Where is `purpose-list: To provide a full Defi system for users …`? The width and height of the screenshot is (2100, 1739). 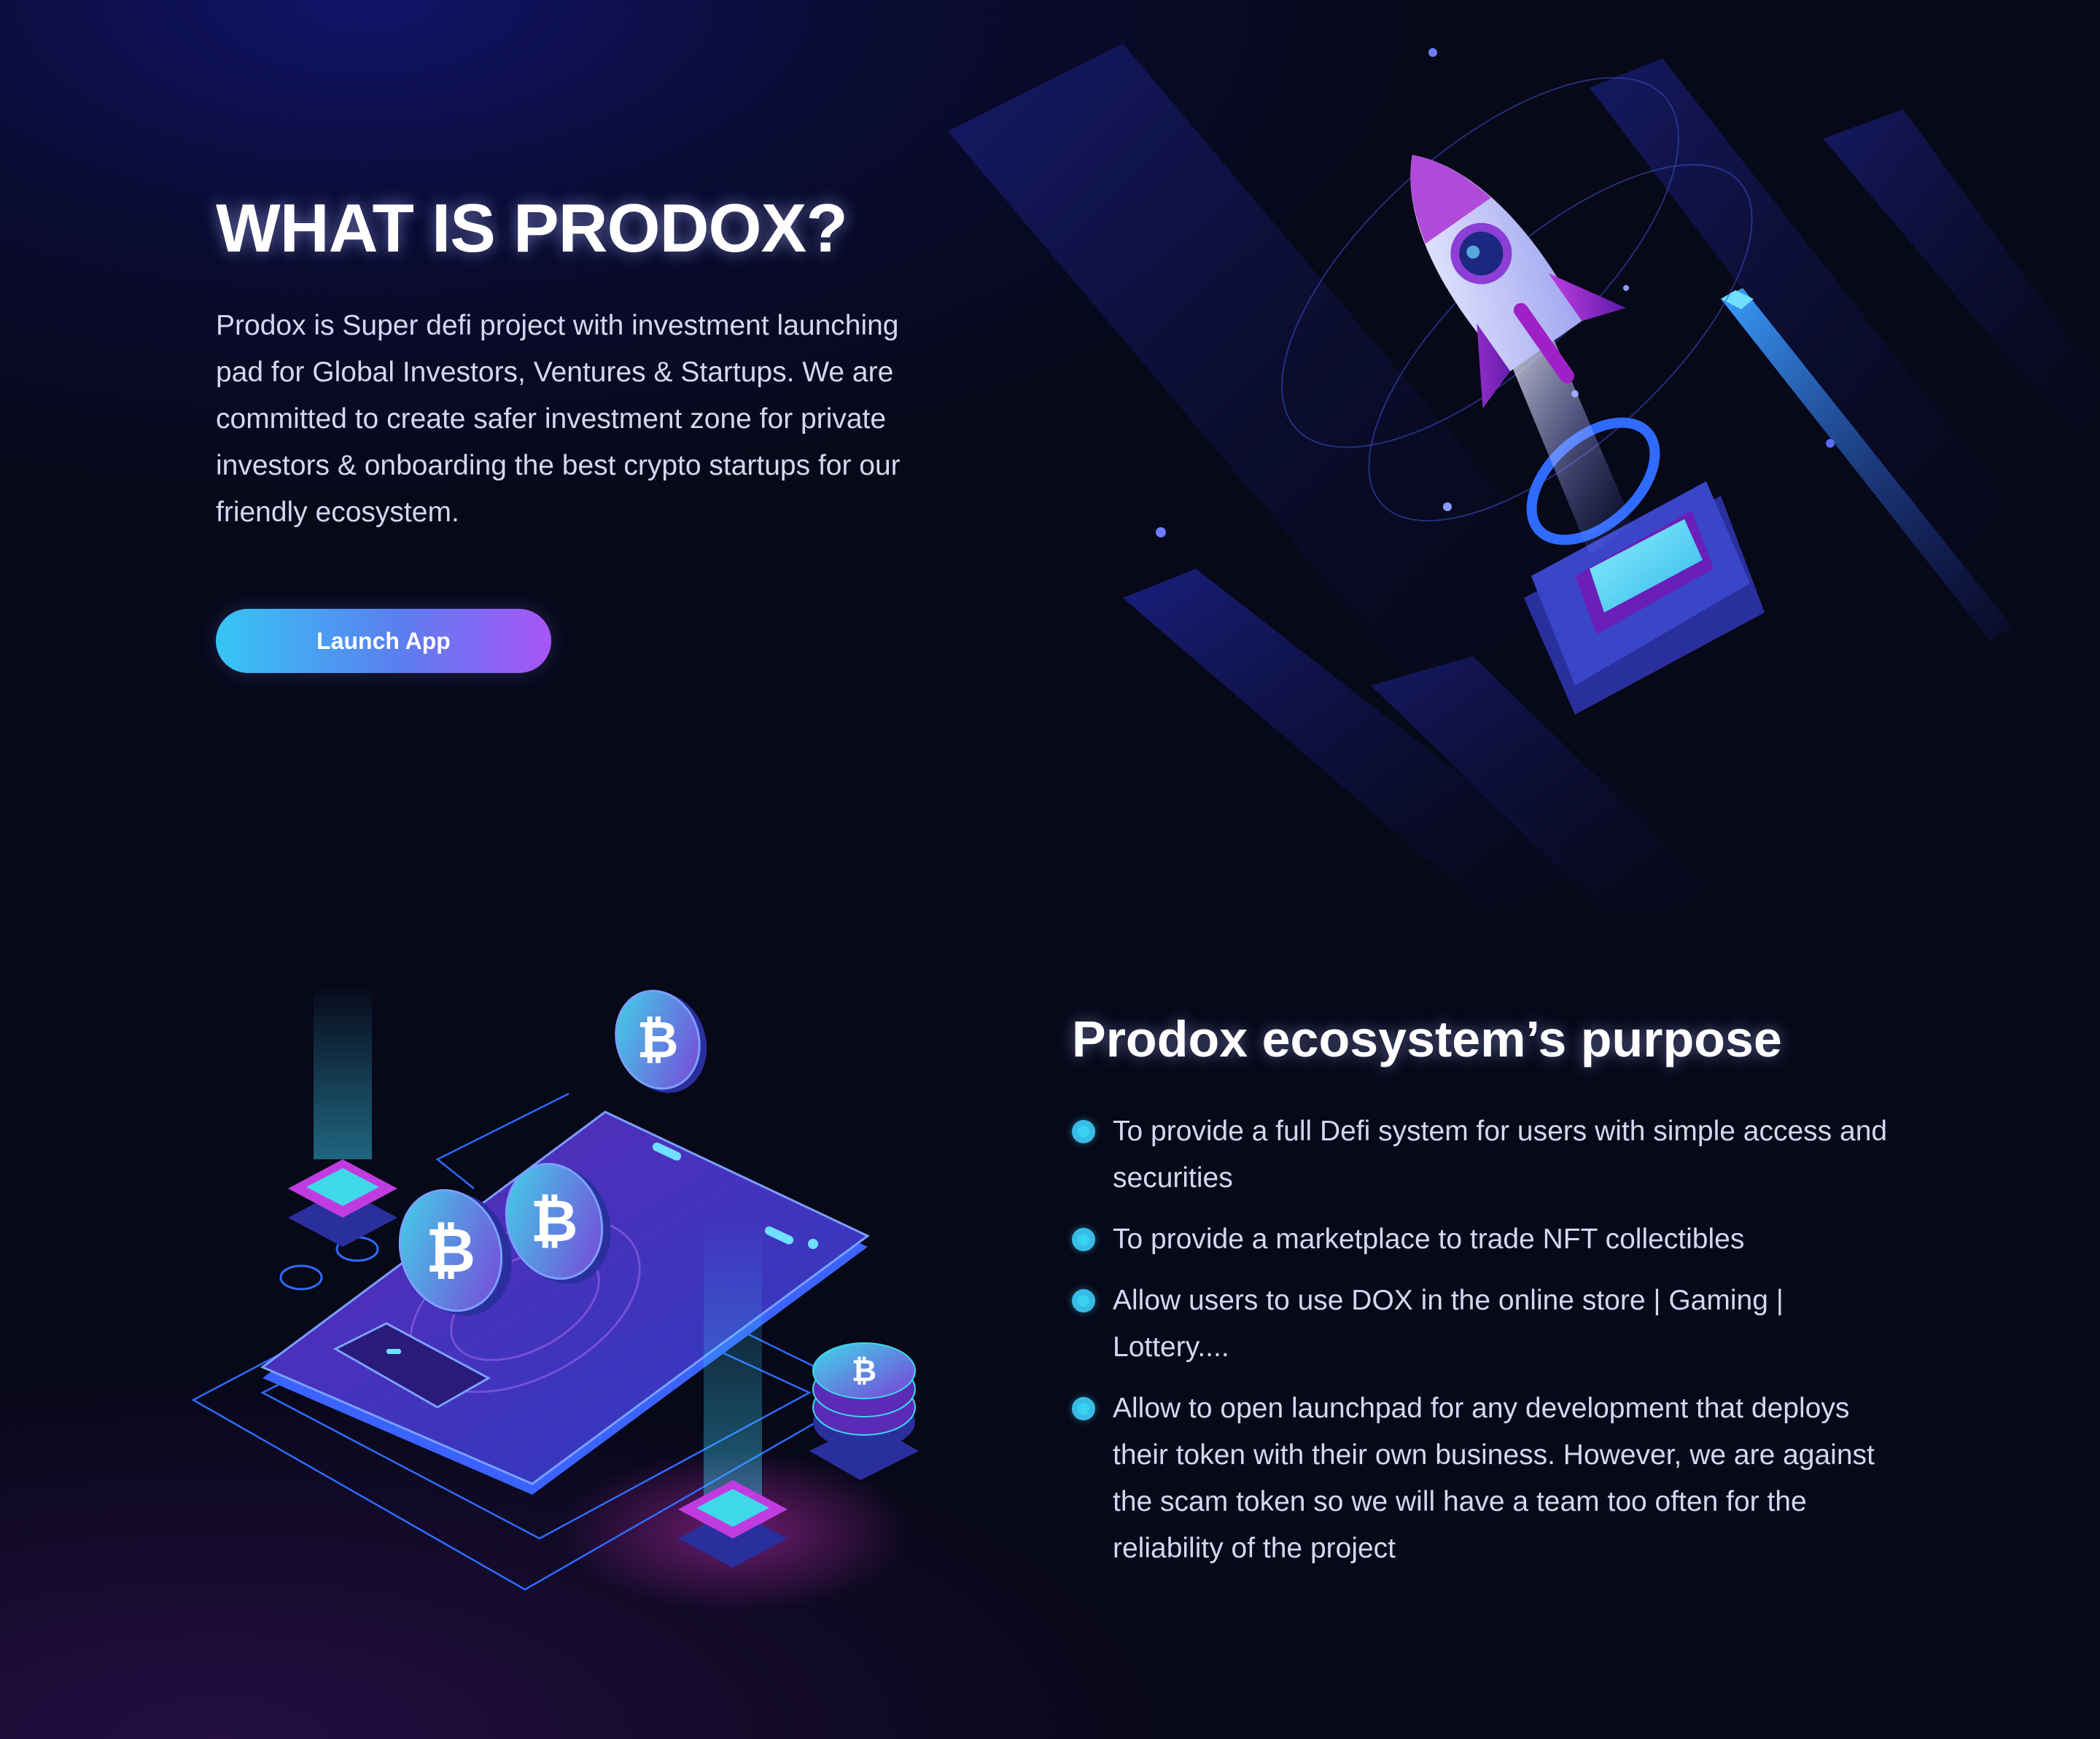 purpose-list: To provide a full Defi system for users … is located at coordinates (1484, 1347).